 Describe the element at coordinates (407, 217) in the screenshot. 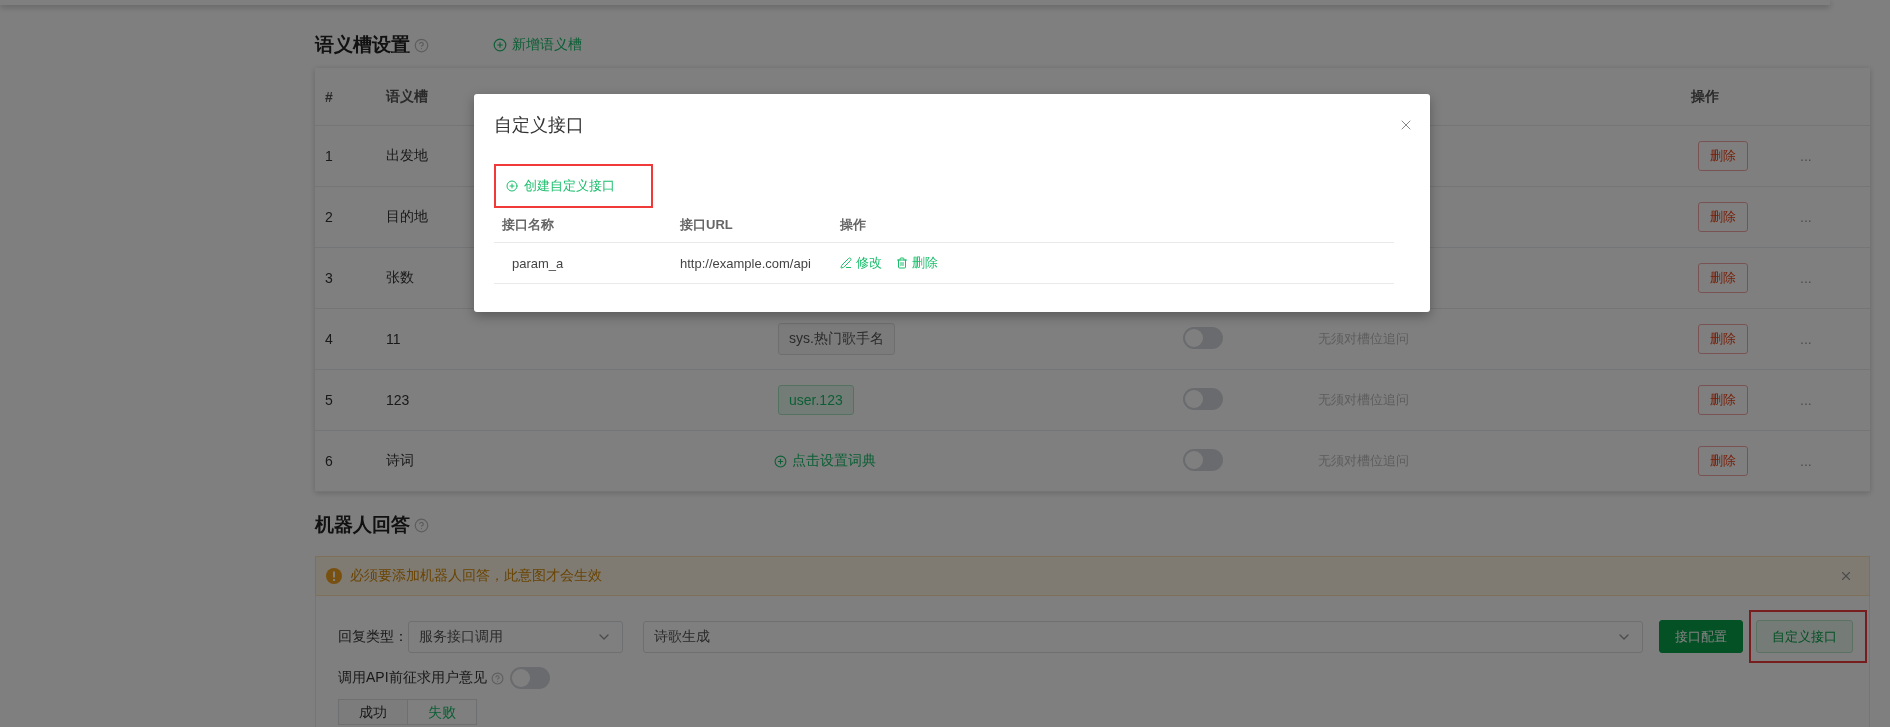

I see `table-cell: 目的地` at that location.